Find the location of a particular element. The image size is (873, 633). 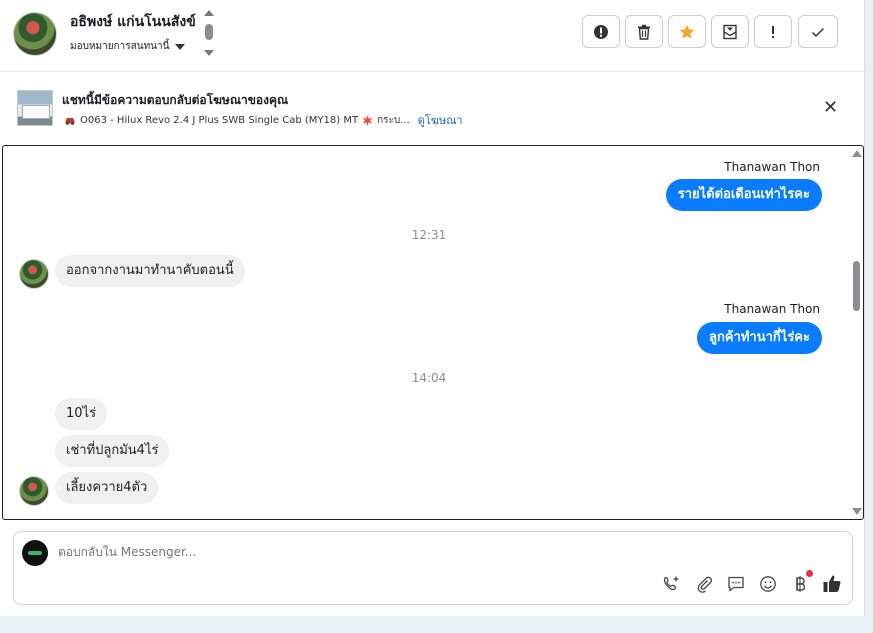

star-button is located at coordinates (687, 31).